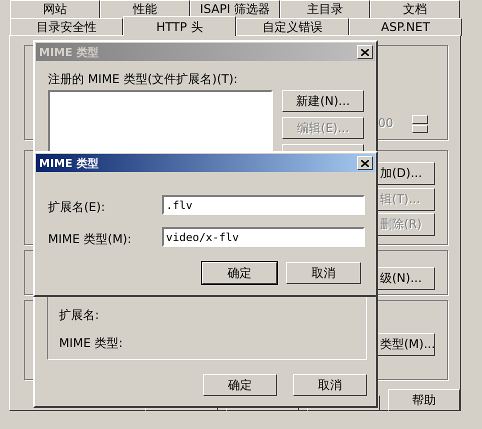 The width and height of the screenshot is (482, 429). What do you see at coordinates (292, 27) in the screenshot?
I see `tab: 自定义错误` at bounding box center [292, 27].